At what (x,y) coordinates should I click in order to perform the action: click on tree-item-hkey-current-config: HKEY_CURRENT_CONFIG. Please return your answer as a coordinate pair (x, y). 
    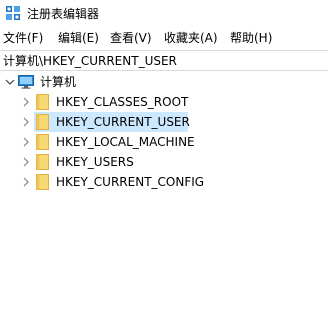
    Looking at the image, I should click on (164, 182).